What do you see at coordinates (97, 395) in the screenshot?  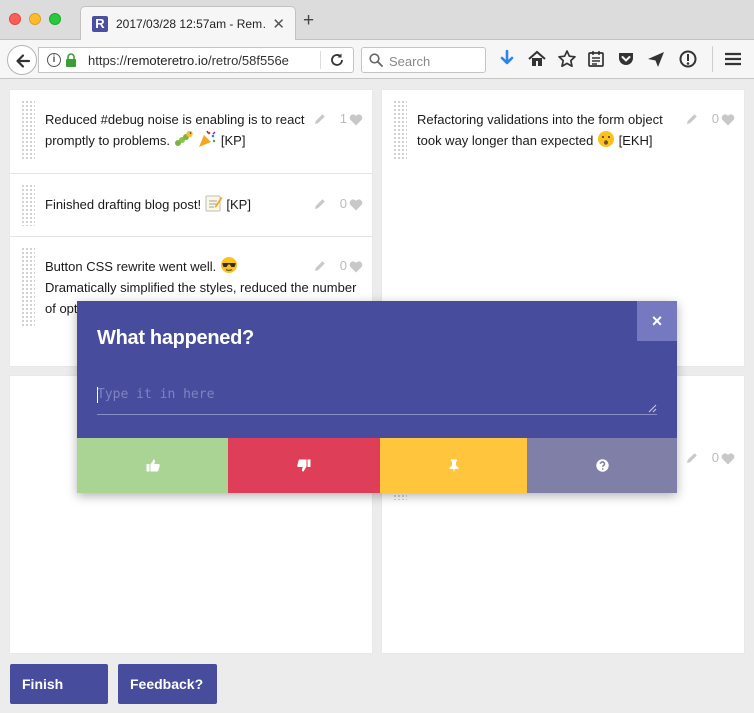 I see `text-caret` at bounding box center [97, 395].